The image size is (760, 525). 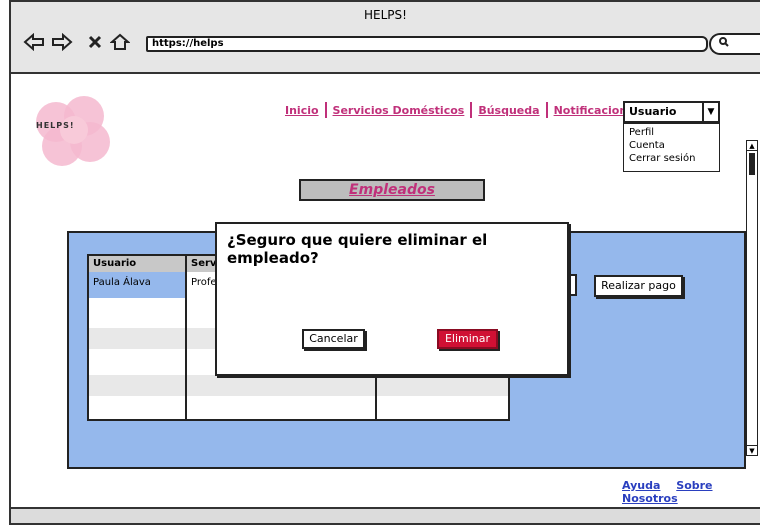 What do you see at coordinates (734, 44) in the screenshot?
I see `browser-search` at bounding box center [734, 44].